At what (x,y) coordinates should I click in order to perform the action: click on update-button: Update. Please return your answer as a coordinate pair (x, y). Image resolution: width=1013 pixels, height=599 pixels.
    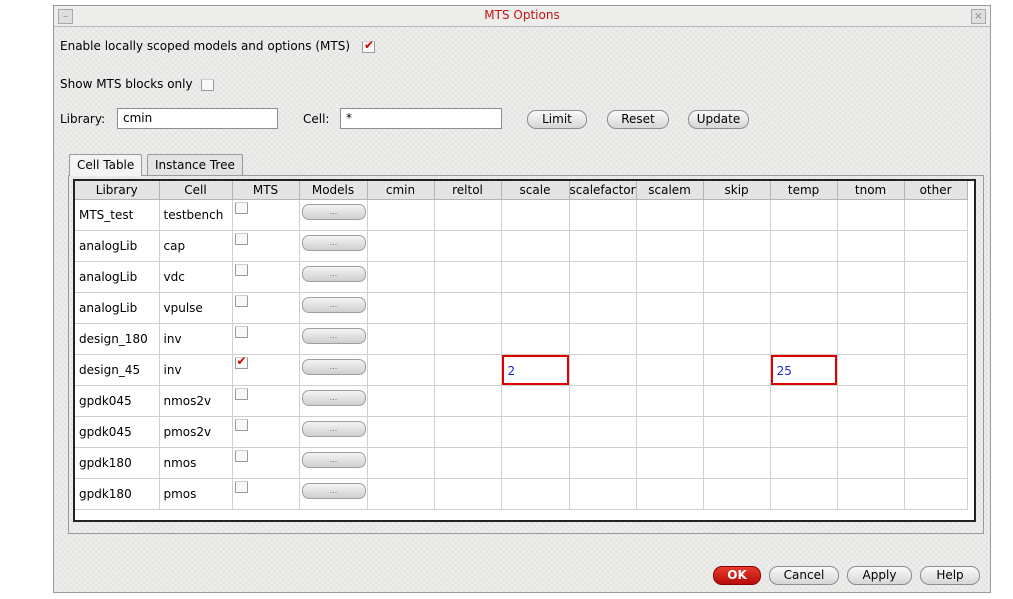
    Looking at the image, I should click on (718, 119).